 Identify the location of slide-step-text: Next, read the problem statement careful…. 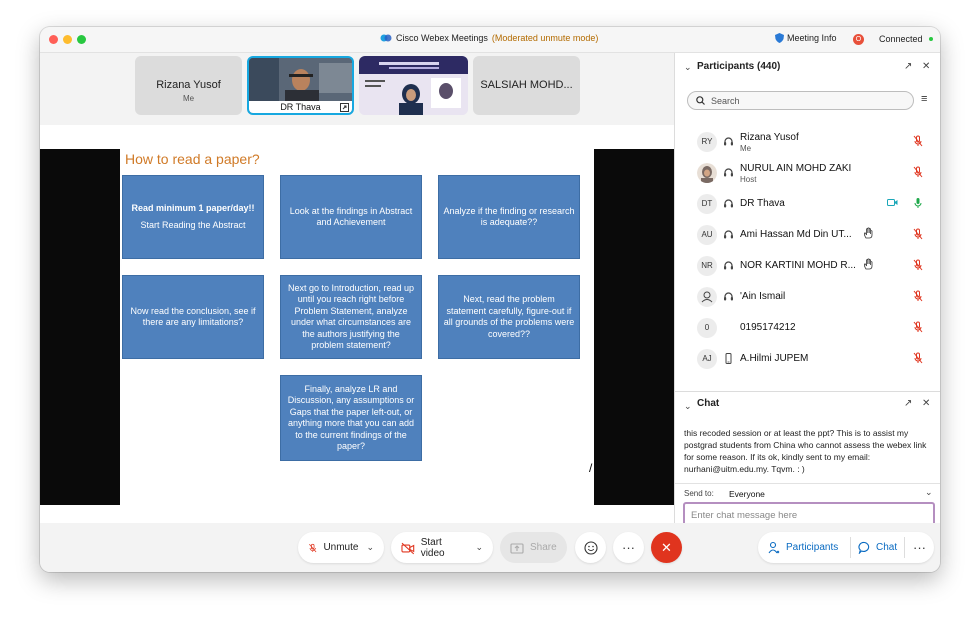
(509, 316).